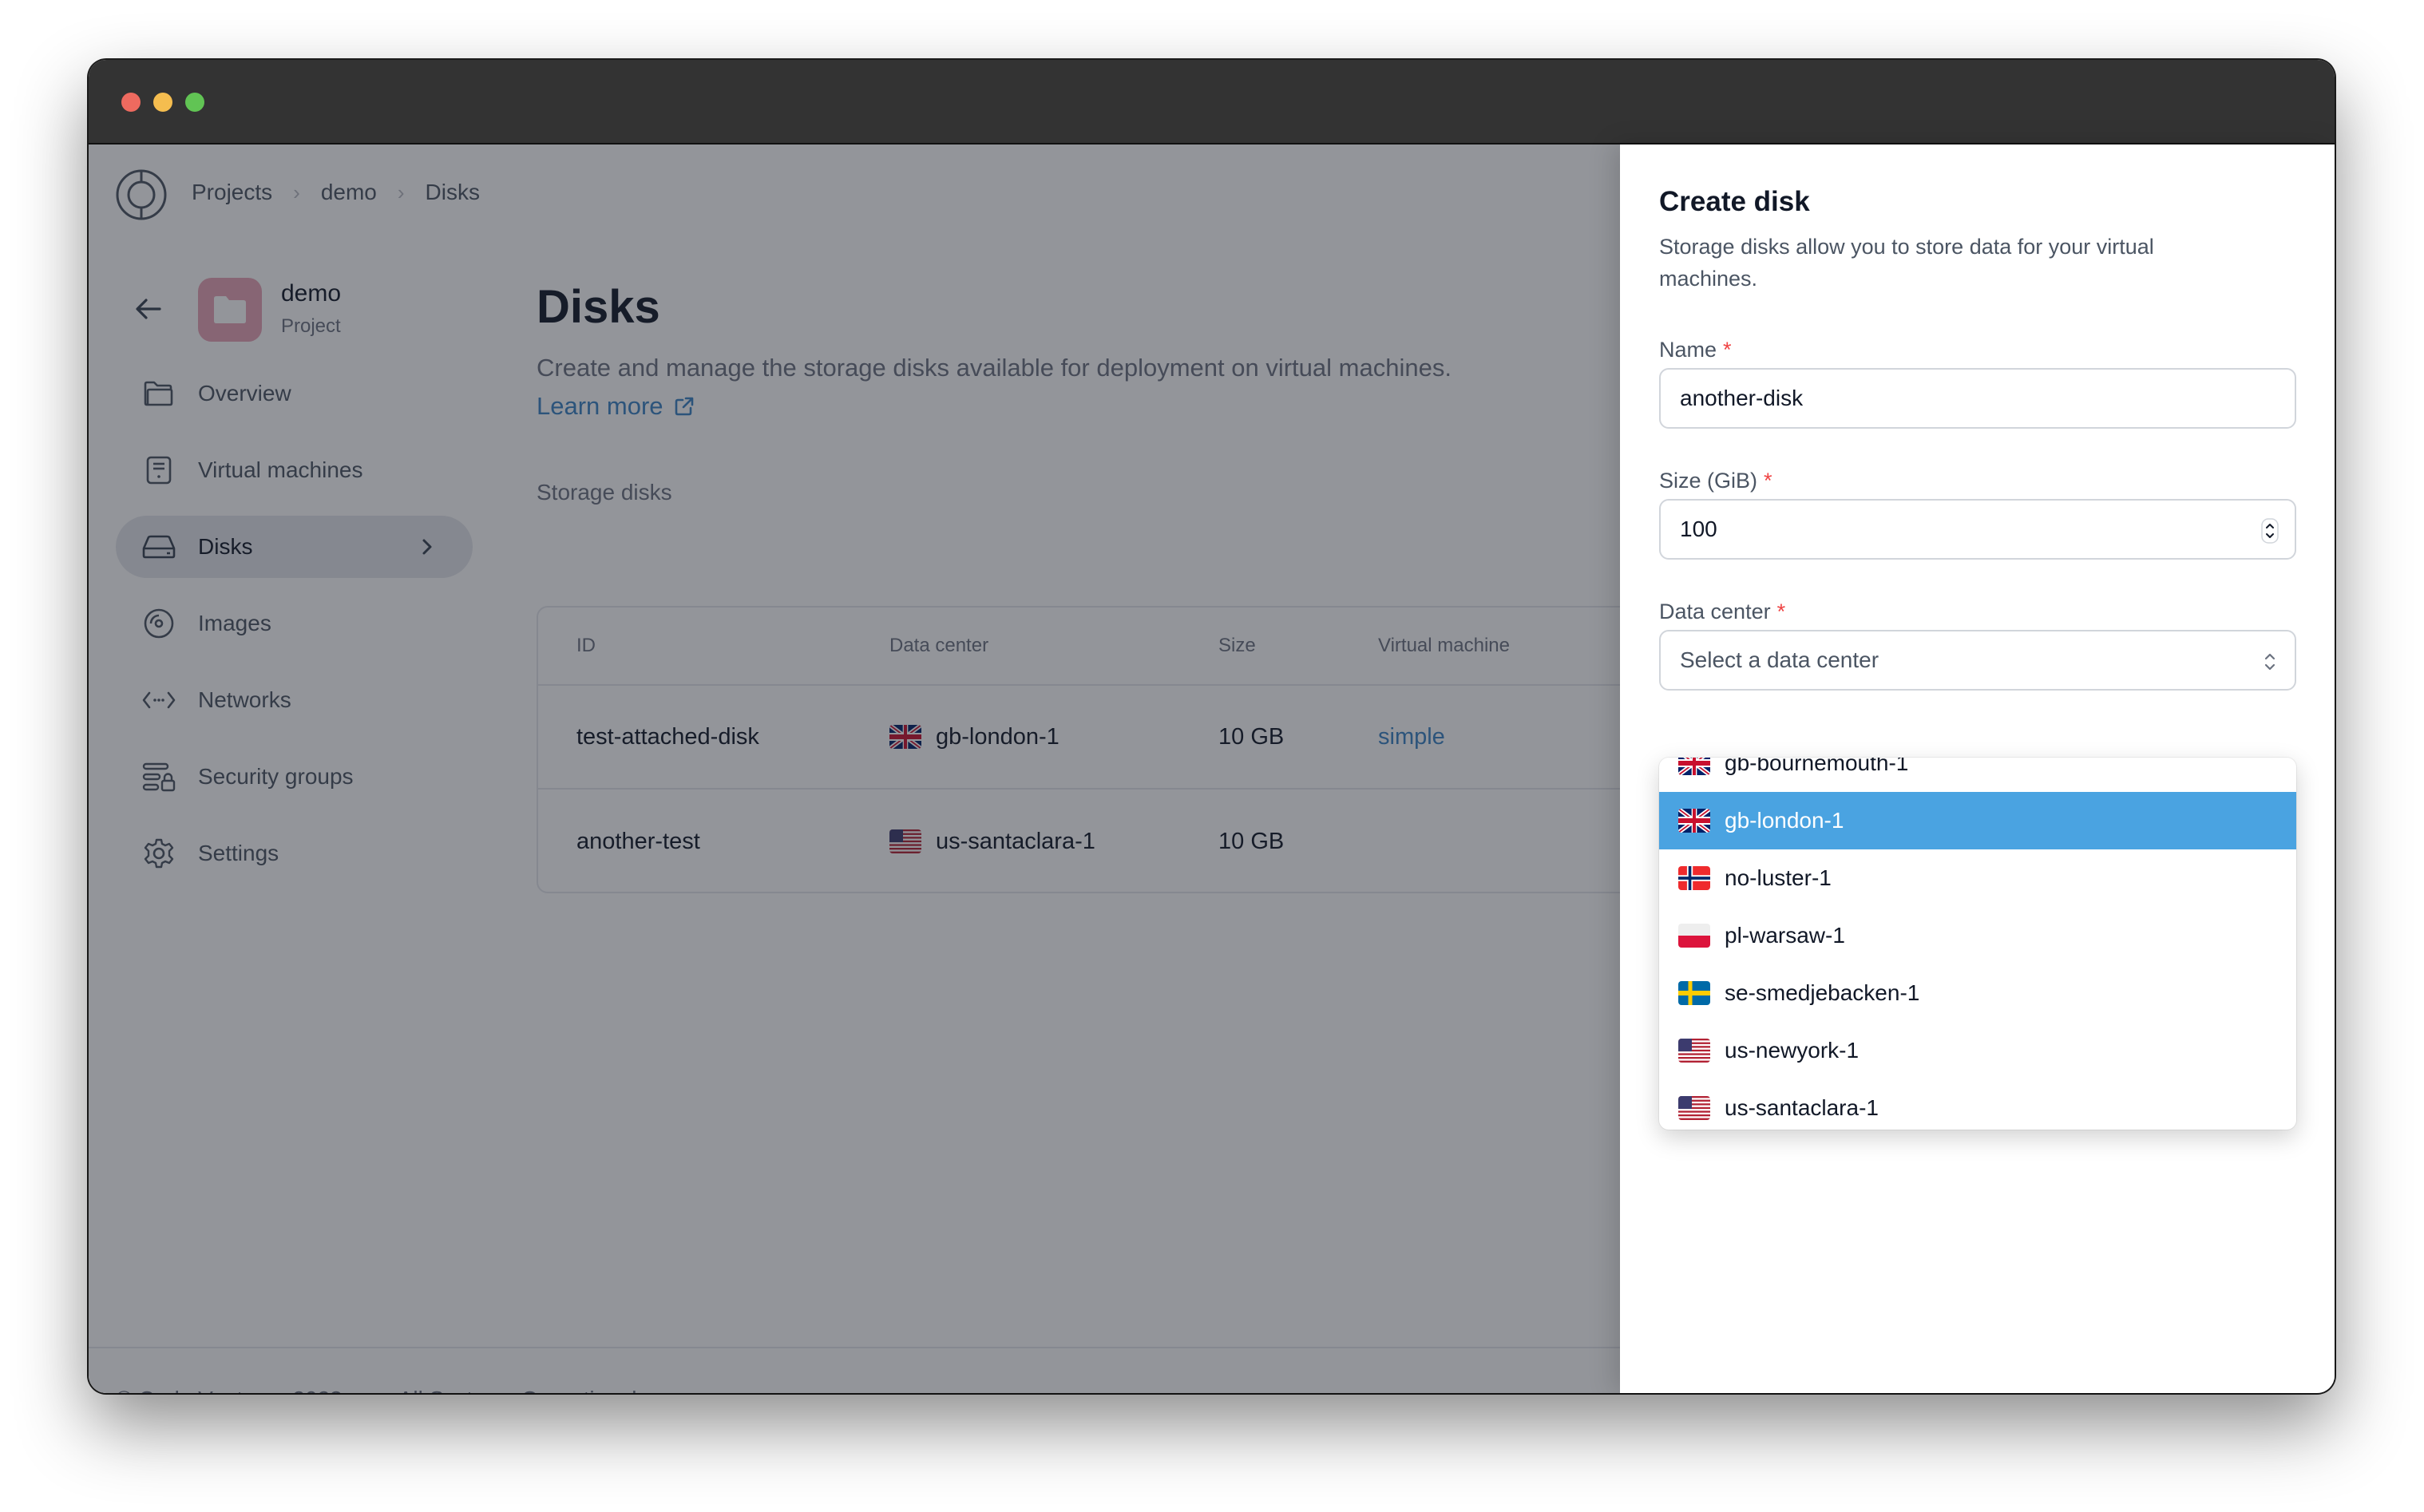 Image resolution: width=2424 pixels, height=1512 pixels. I want to click on option-us-santaclara-1: us-santaclara-1, so click(1977, 1104).